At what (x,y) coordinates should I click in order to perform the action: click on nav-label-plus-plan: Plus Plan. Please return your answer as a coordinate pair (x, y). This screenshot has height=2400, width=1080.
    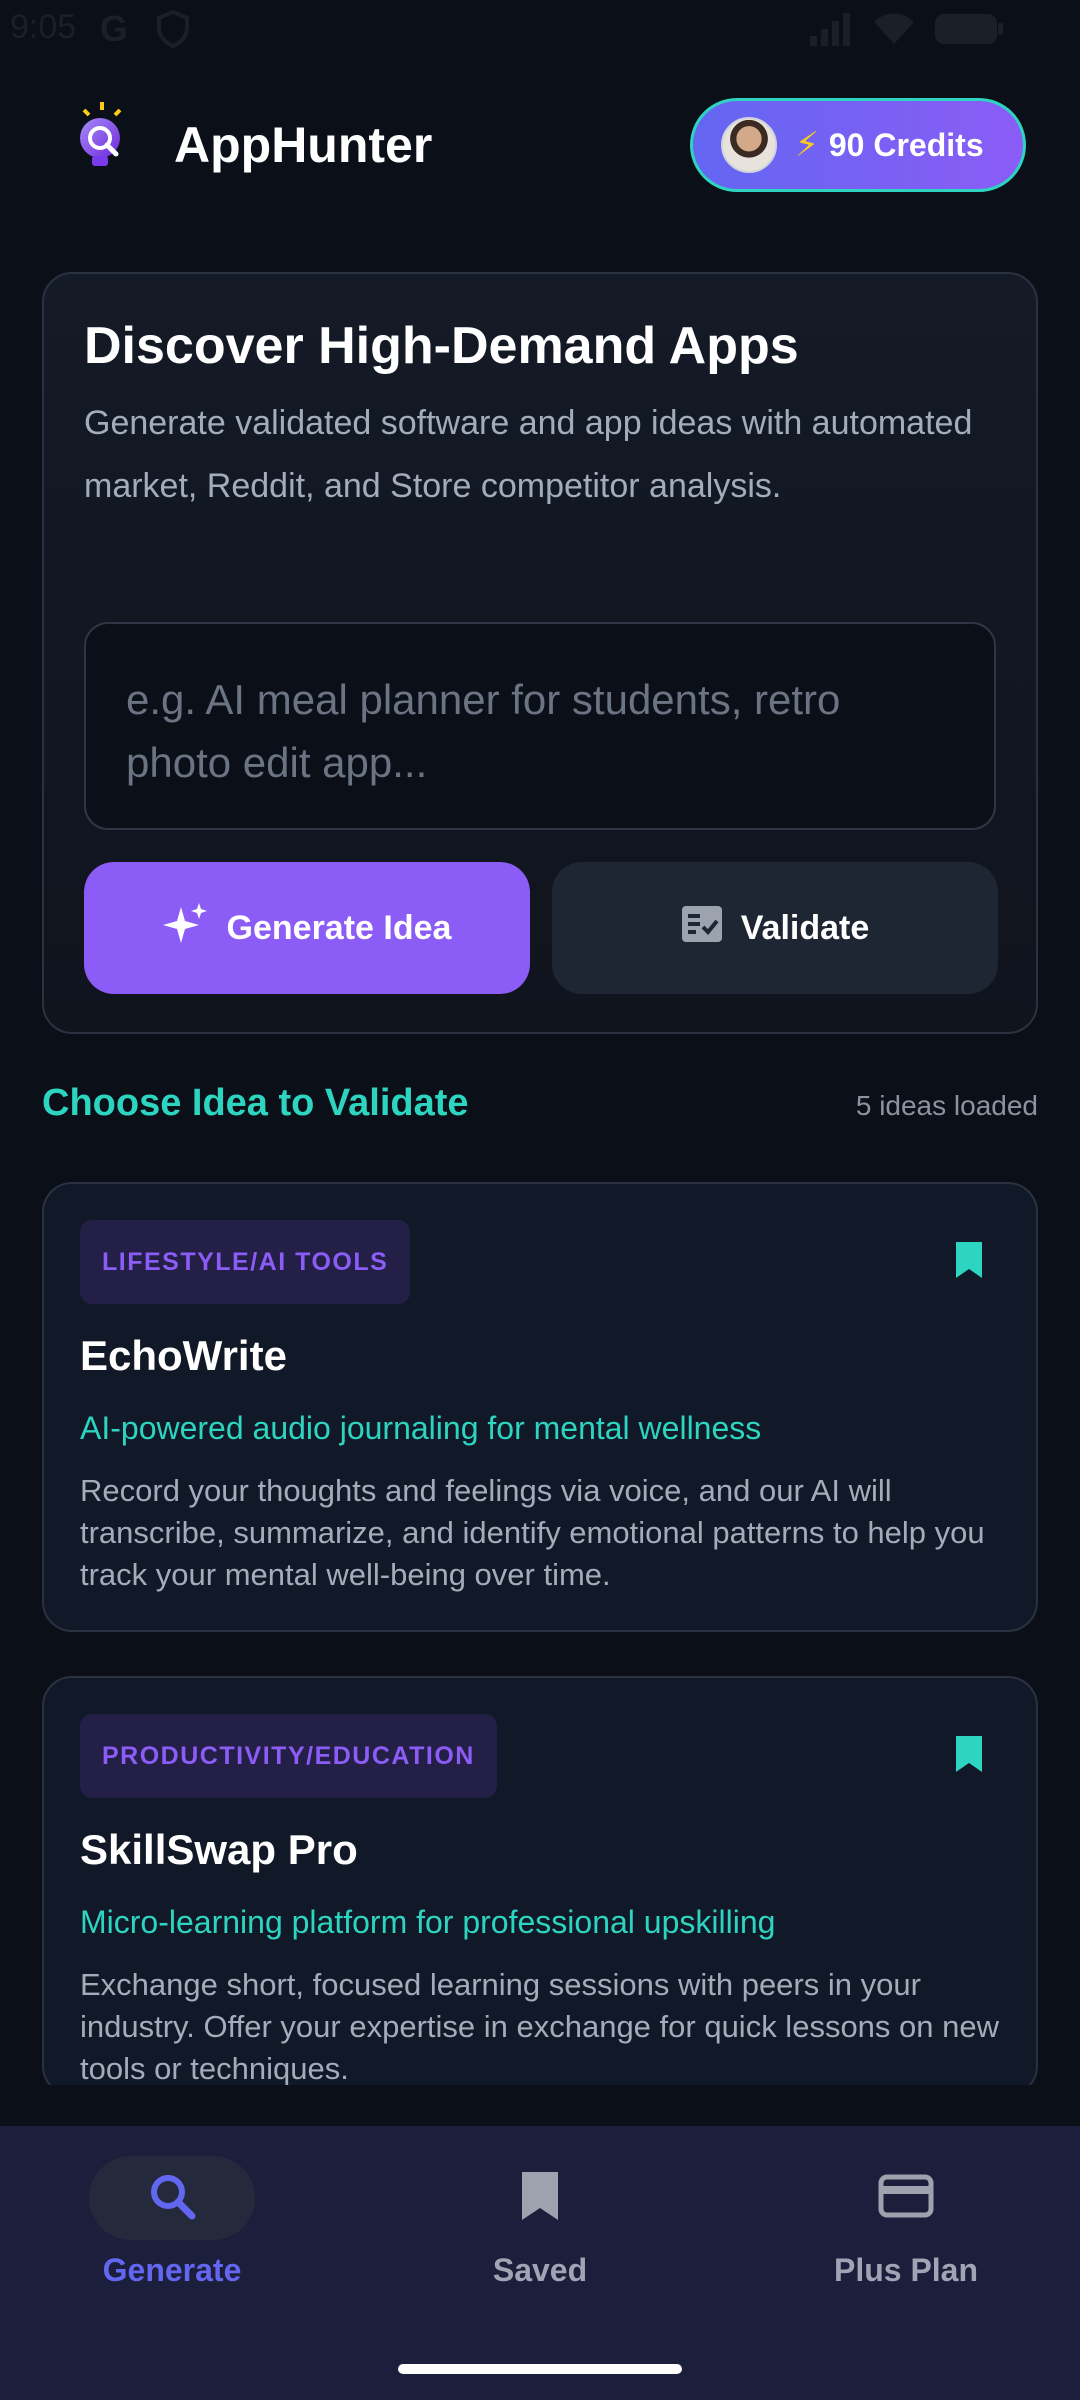
    Looking at the image, I should click on (906, 2270).